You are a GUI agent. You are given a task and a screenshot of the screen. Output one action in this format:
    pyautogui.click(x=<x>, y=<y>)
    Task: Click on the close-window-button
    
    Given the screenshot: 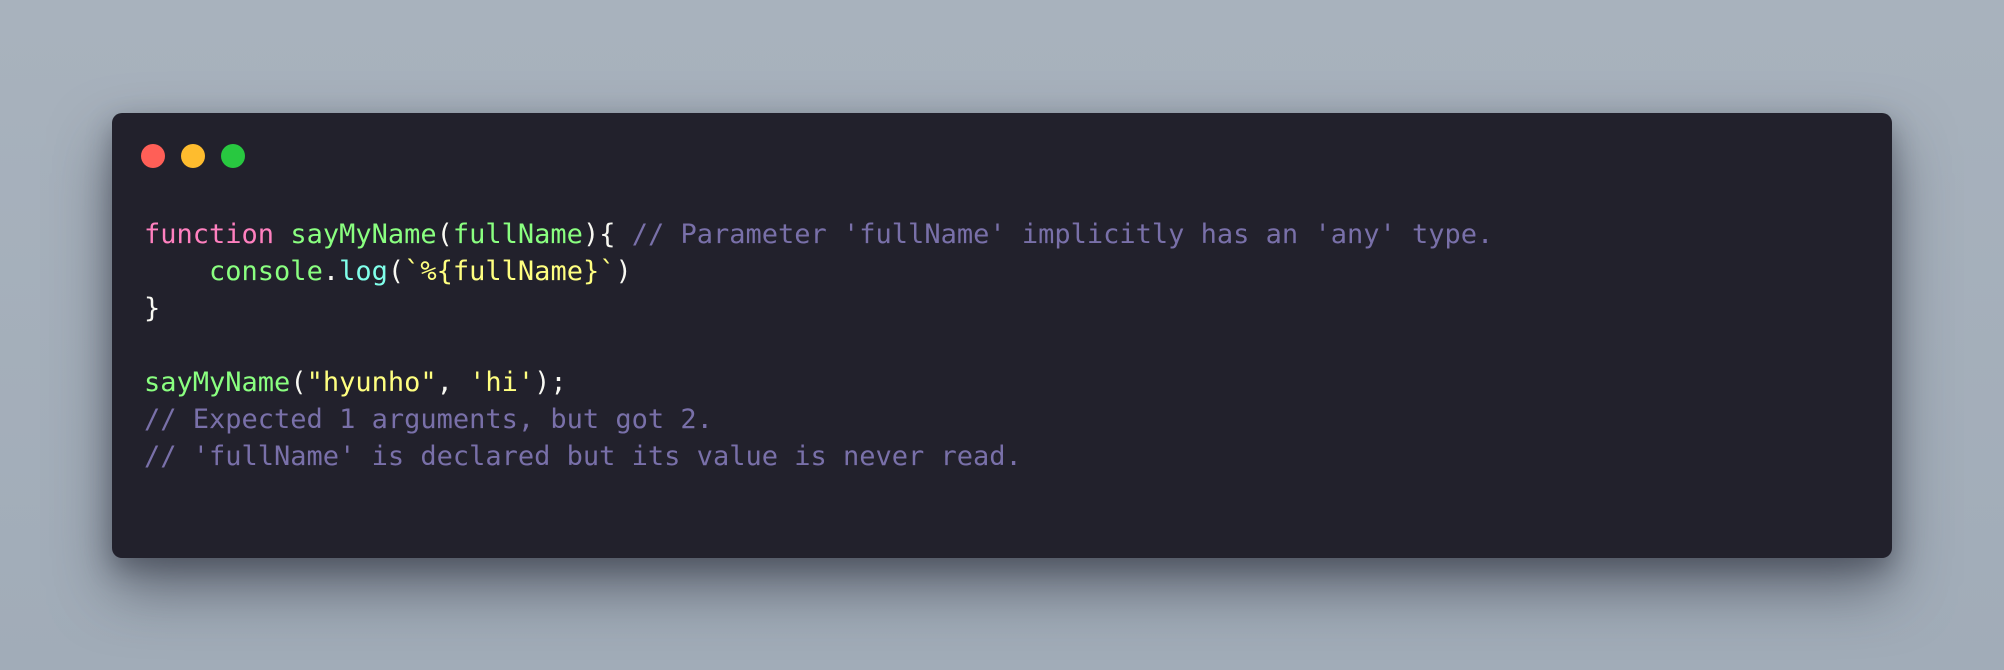 What is the action you would take?
    pyautogui.click(x=153, y=156)
    